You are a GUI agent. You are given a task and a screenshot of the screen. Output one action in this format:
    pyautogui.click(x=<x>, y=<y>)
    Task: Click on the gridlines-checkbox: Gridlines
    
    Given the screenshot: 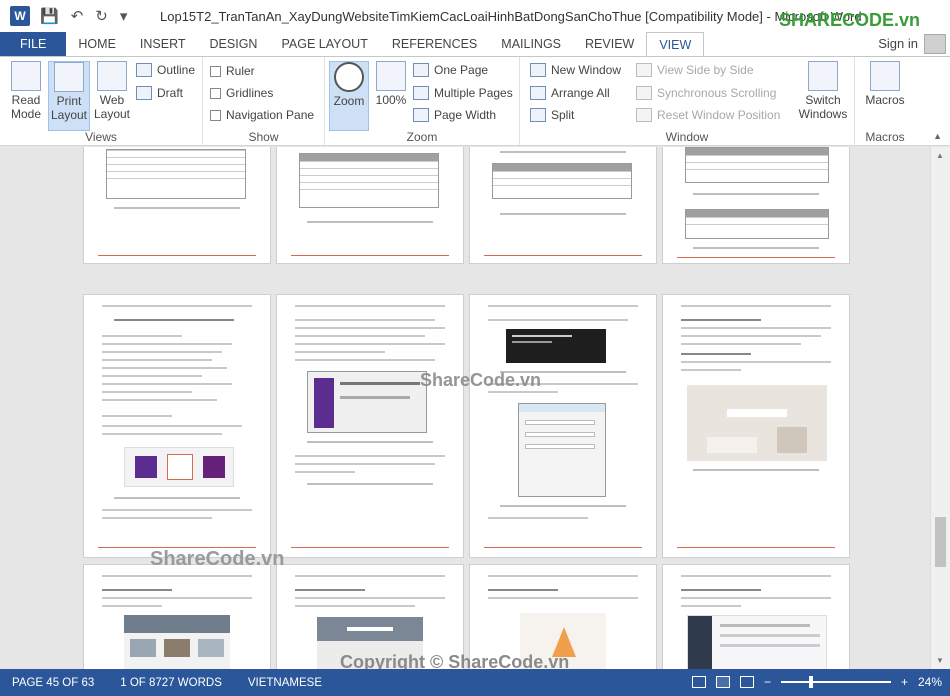 What is the action you would take?
    pyautogui.click(x=241, y=93)
    